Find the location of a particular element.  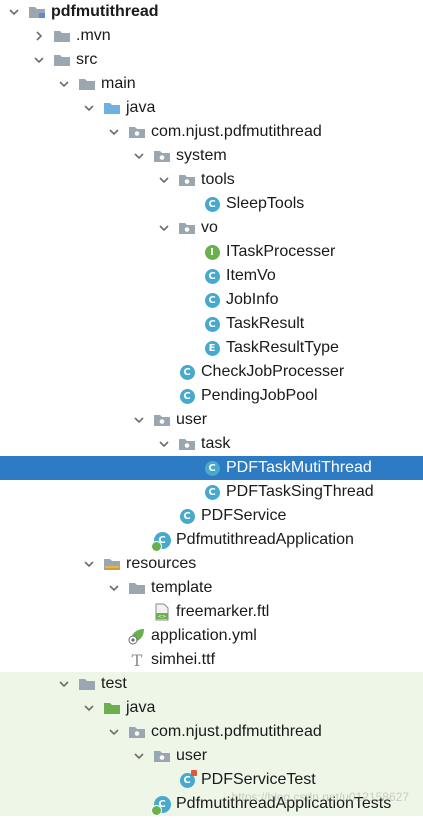

tree-node-test: test is located at coordinates (211, 684).